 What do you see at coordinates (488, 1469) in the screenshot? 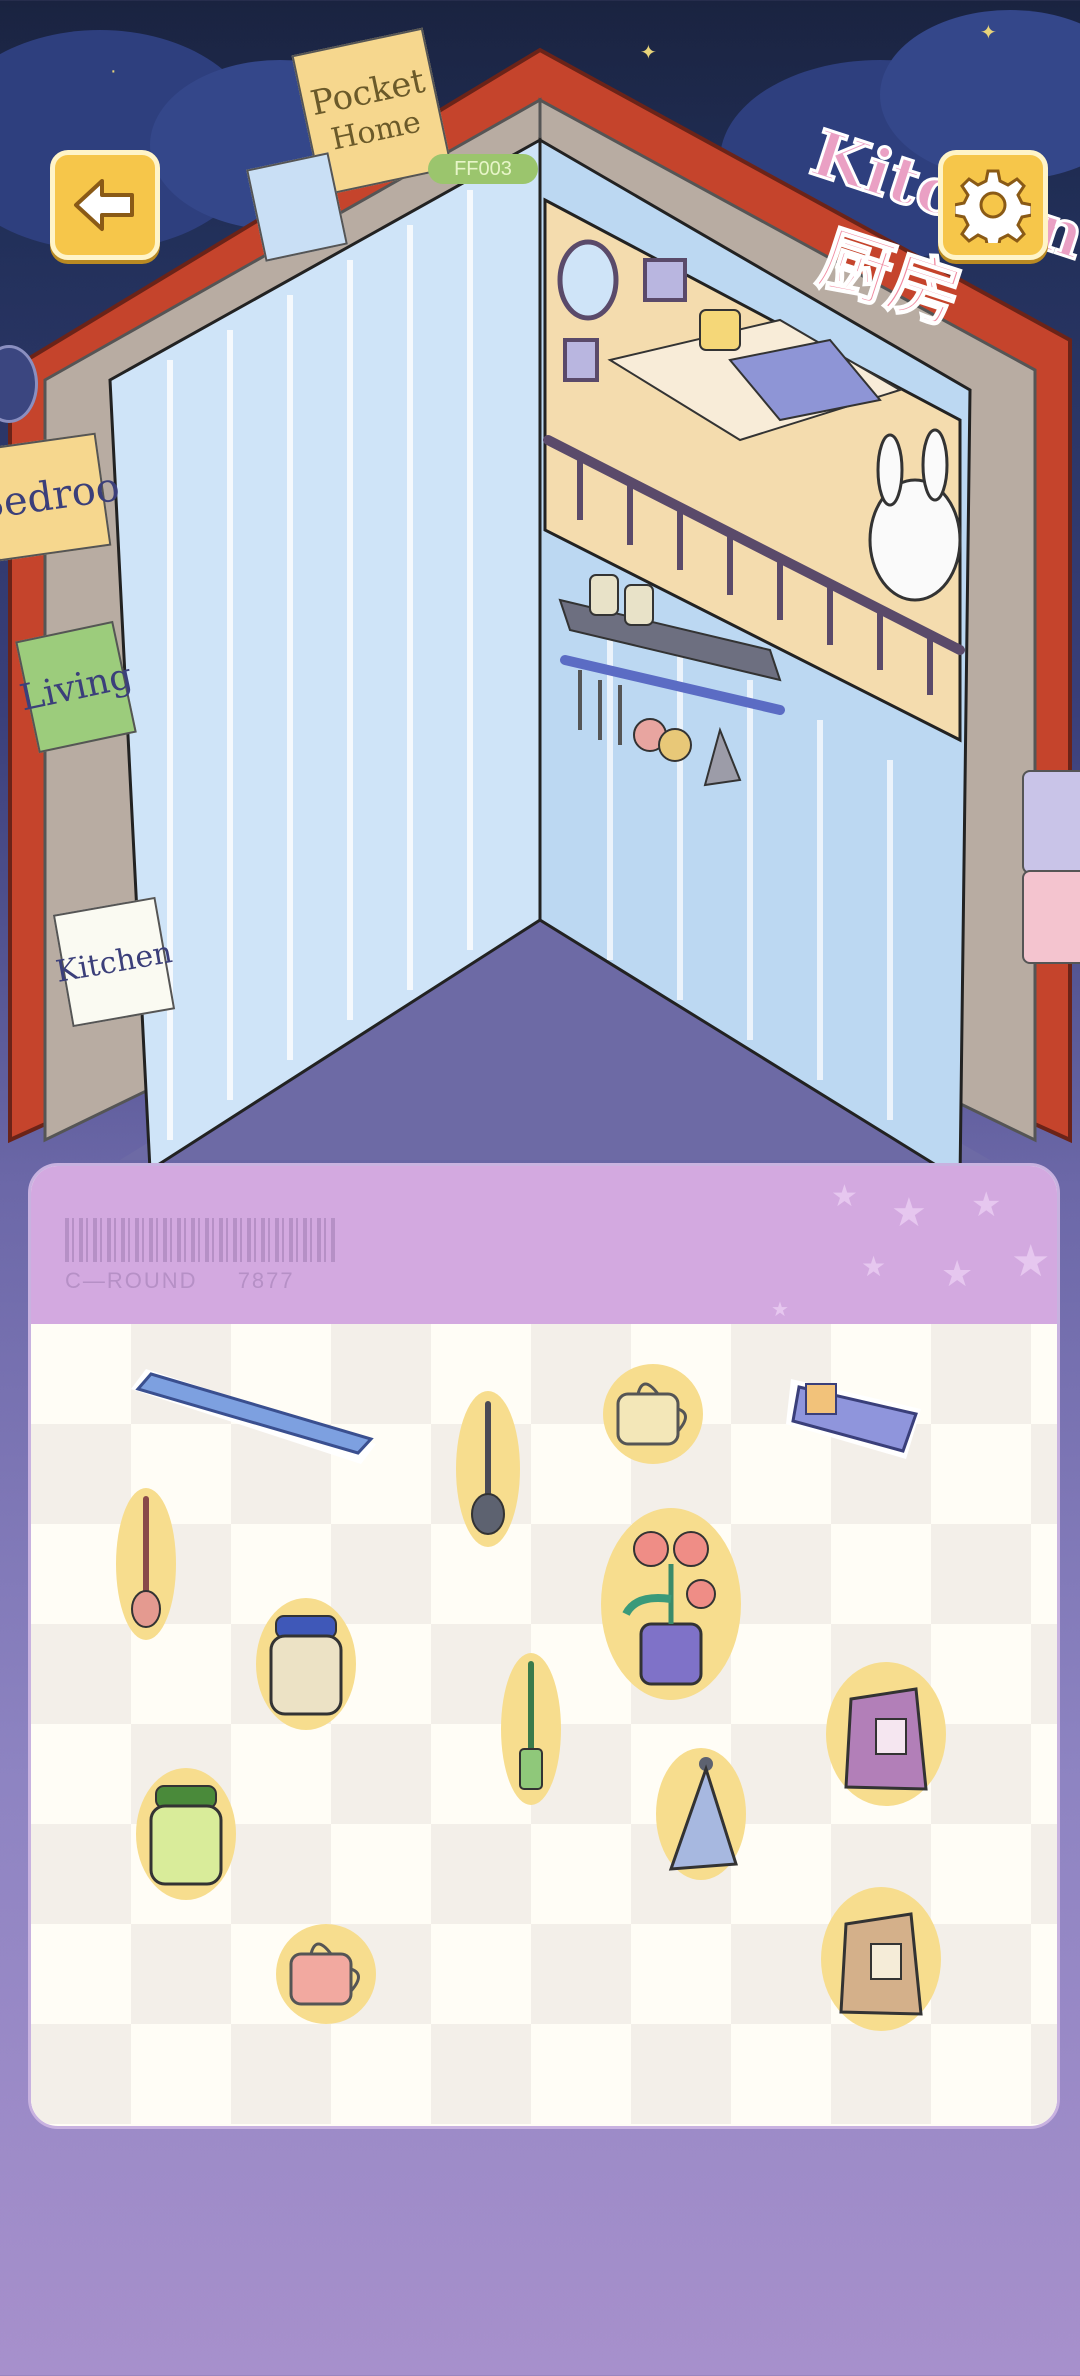
I see `ladle-gray` at bounding box center [488, 1469].